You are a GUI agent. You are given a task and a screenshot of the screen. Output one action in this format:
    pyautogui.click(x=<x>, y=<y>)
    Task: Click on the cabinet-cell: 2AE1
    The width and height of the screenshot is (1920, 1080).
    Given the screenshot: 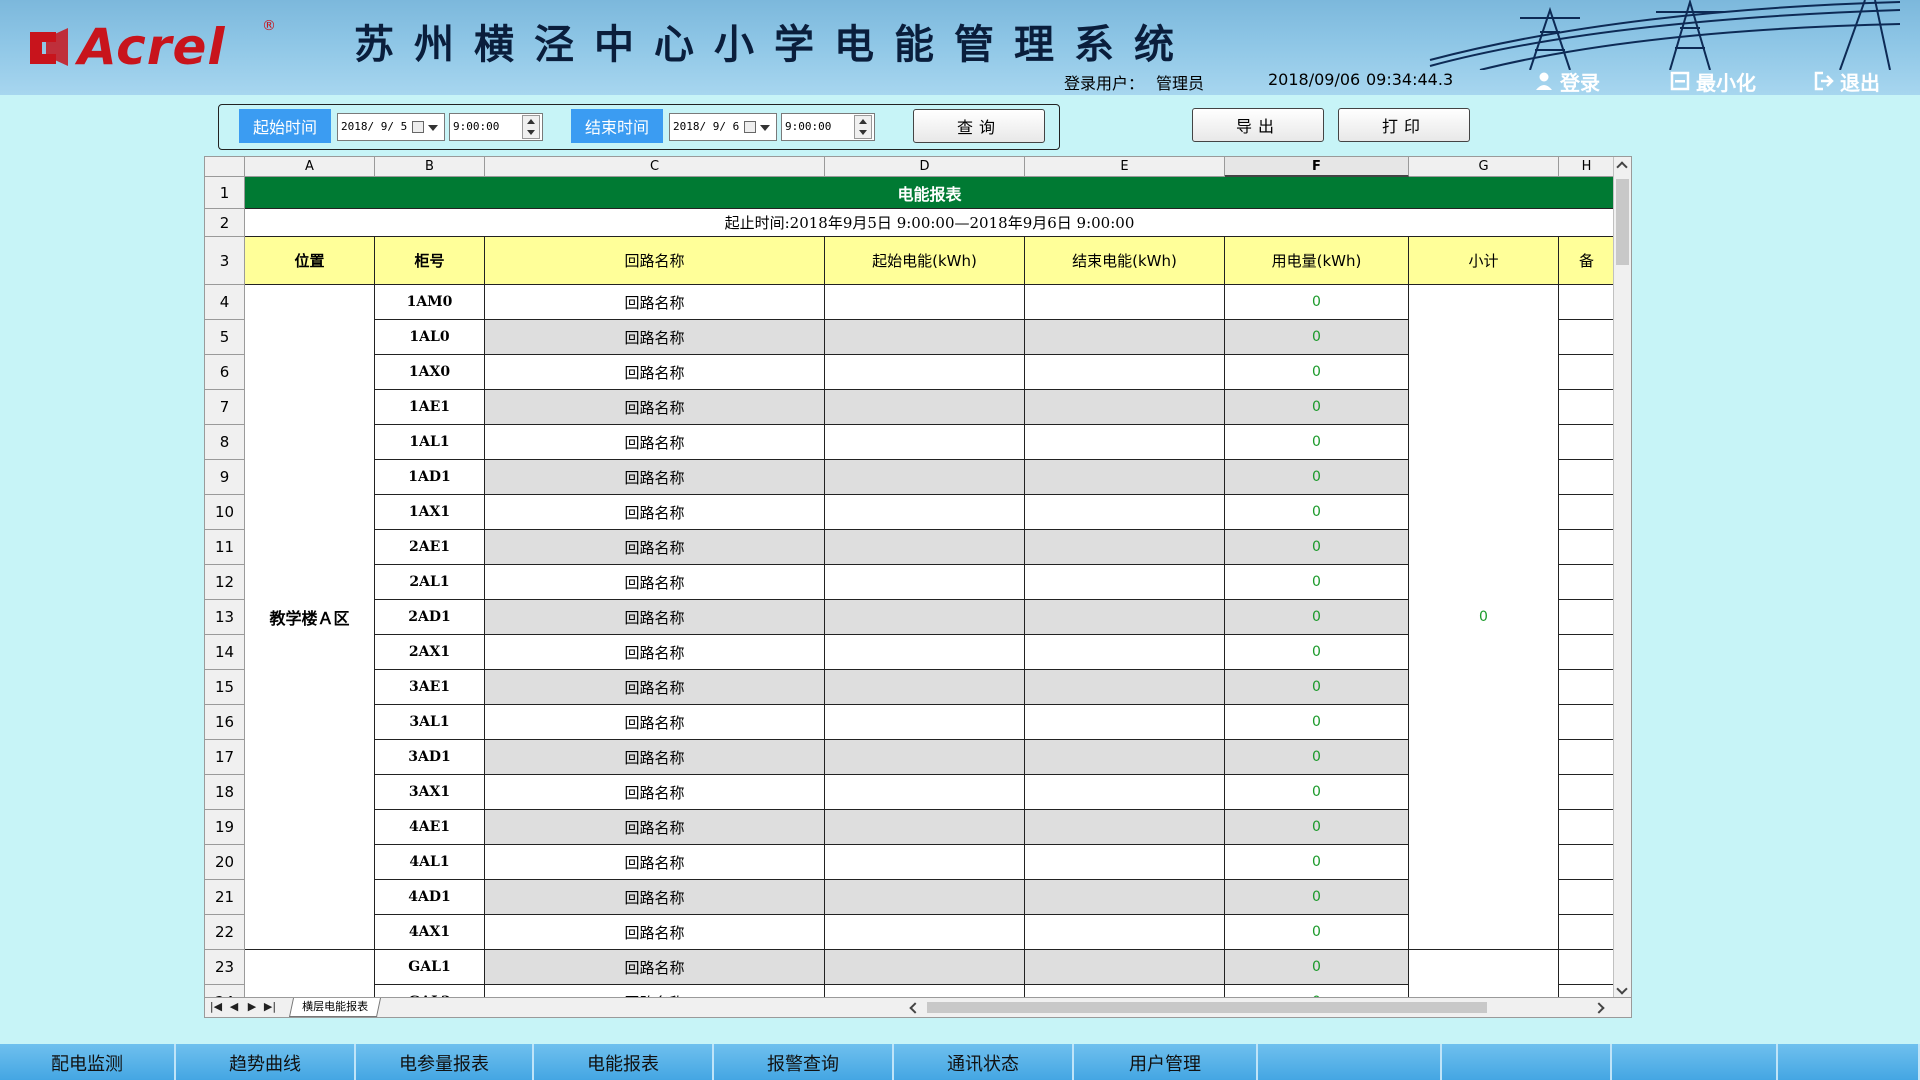 What is the action you would take?
    pyautogui.click(x=430, y=547)
    